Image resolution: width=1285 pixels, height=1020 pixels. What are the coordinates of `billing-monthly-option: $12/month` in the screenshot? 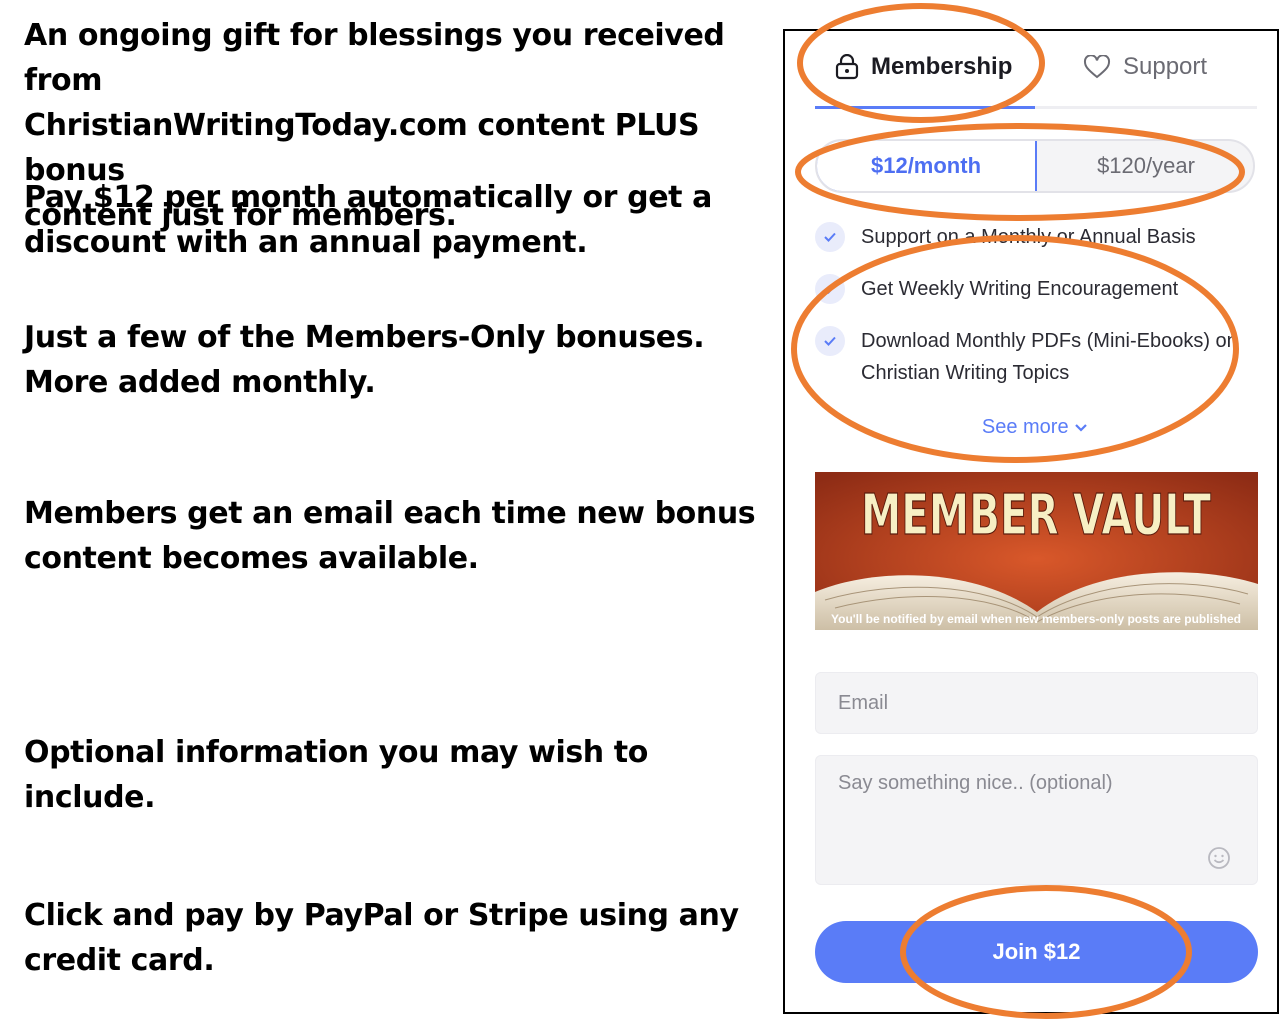 It's located at (927, 166).